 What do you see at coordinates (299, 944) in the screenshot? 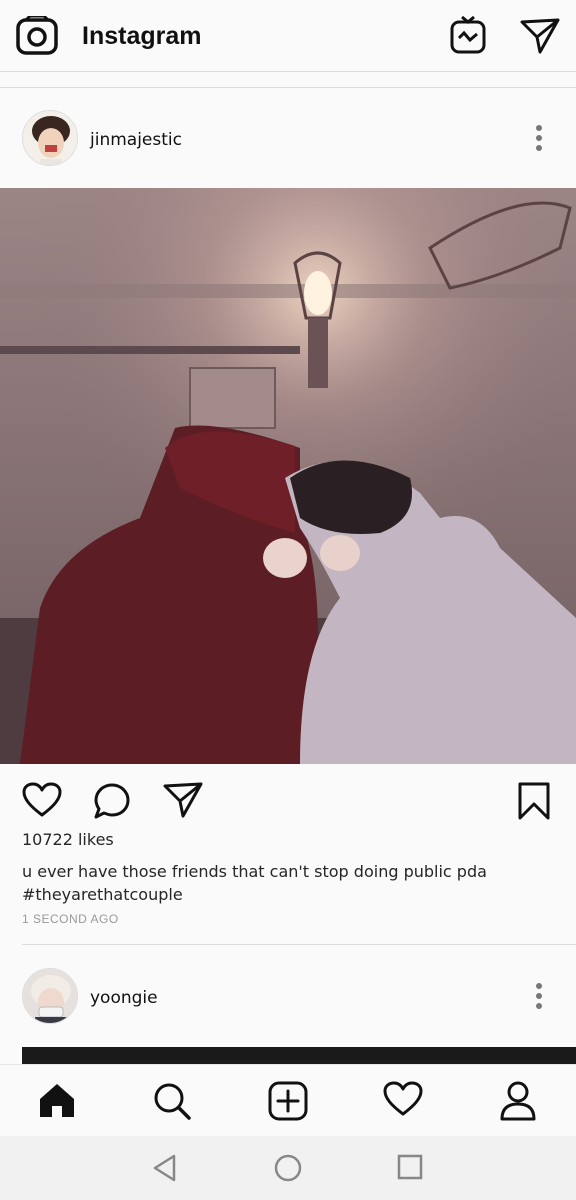
I see `post-divider` at bounding box center [299, 944].